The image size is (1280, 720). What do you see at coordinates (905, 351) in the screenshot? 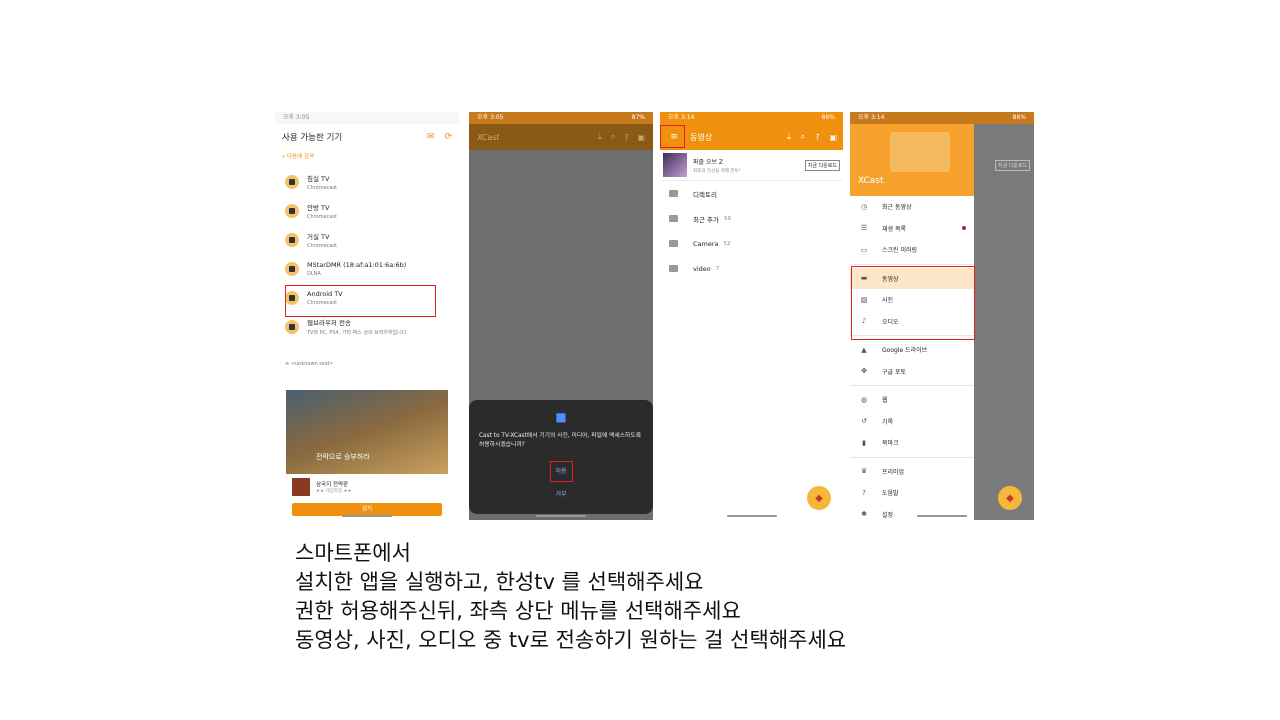
I see `drawer-item-label: Google 드라이브` at bounding box center [905, 351].